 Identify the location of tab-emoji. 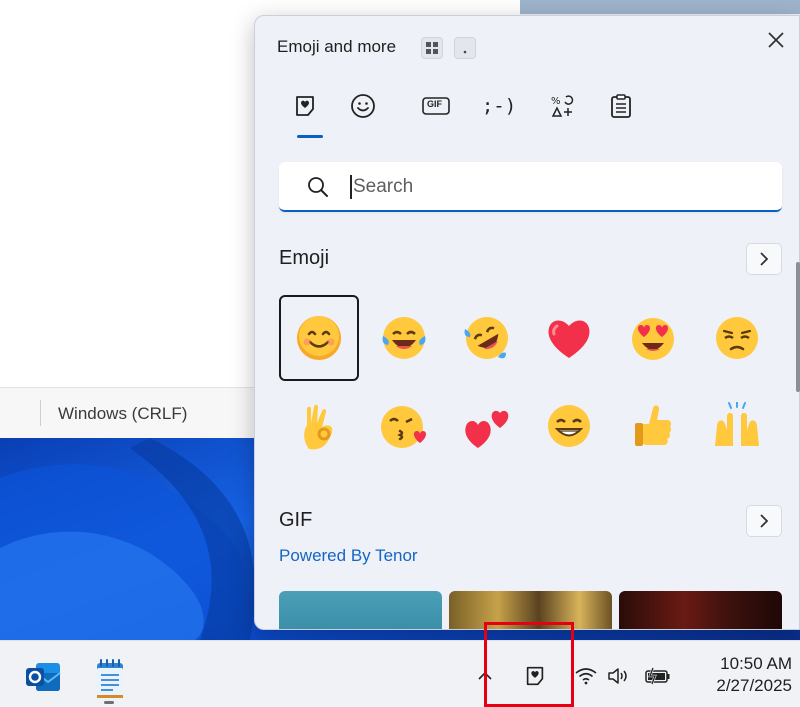
(305, 106).